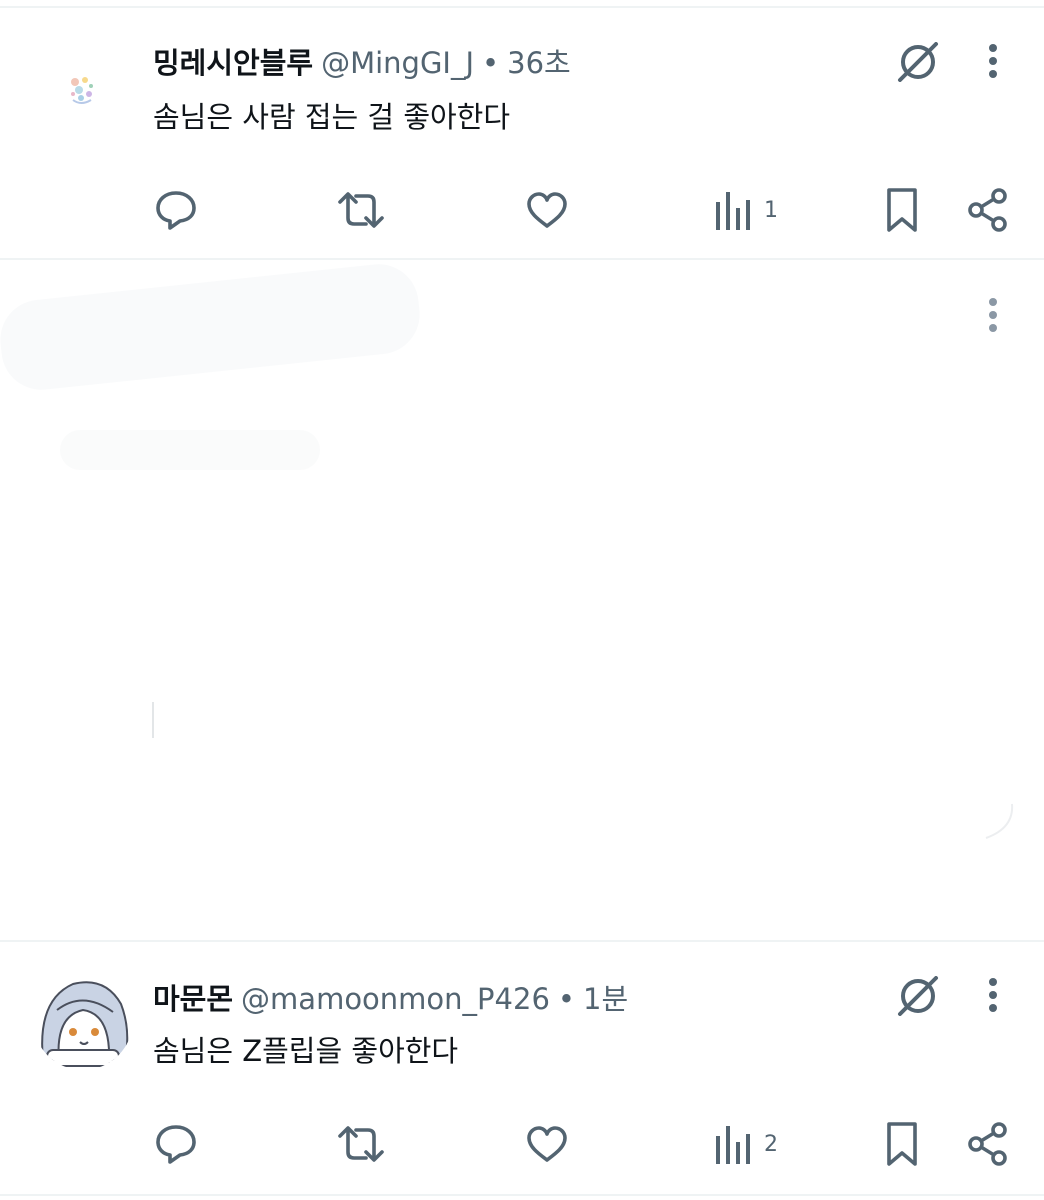 The image size is (1044, 1200). I want to click on tweet-header: 밍레시안블루 @MingGI_J • 36초, so click(362, 61).